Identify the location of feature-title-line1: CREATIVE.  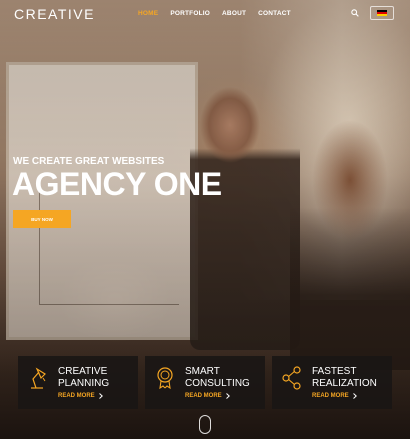
(83, 371).